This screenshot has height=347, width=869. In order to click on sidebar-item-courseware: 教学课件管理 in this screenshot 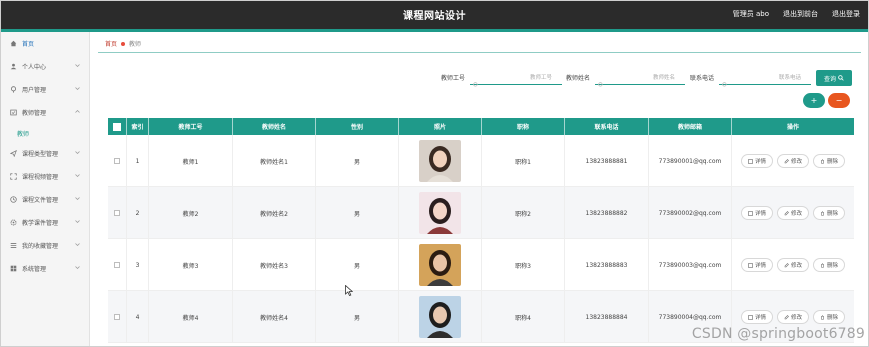, I will do `click(45, 222)`.